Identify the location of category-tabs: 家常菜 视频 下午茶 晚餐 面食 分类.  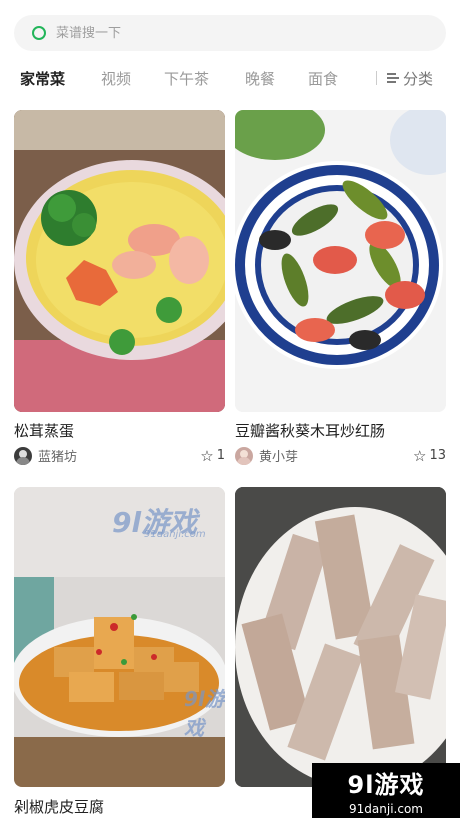
(230, 78).